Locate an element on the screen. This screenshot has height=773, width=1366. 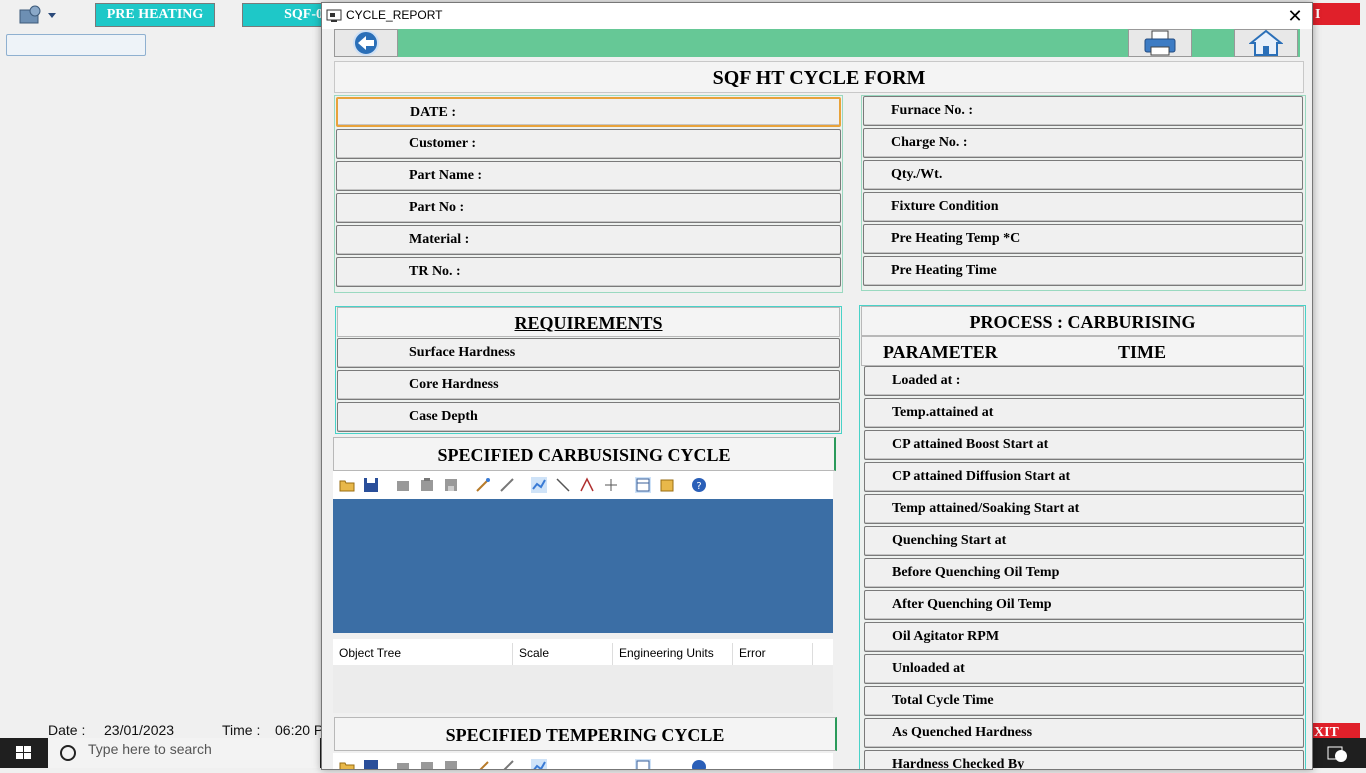
as-quenched-hardness-field: As Quenched Hardness is located at coordinates (1084, 733).